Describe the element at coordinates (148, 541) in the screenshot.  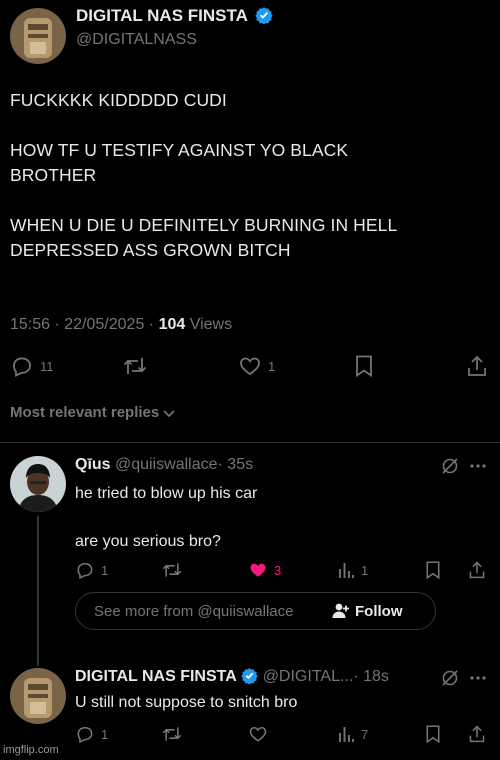
I see `reply1-line: are you serious bro?` at that location.